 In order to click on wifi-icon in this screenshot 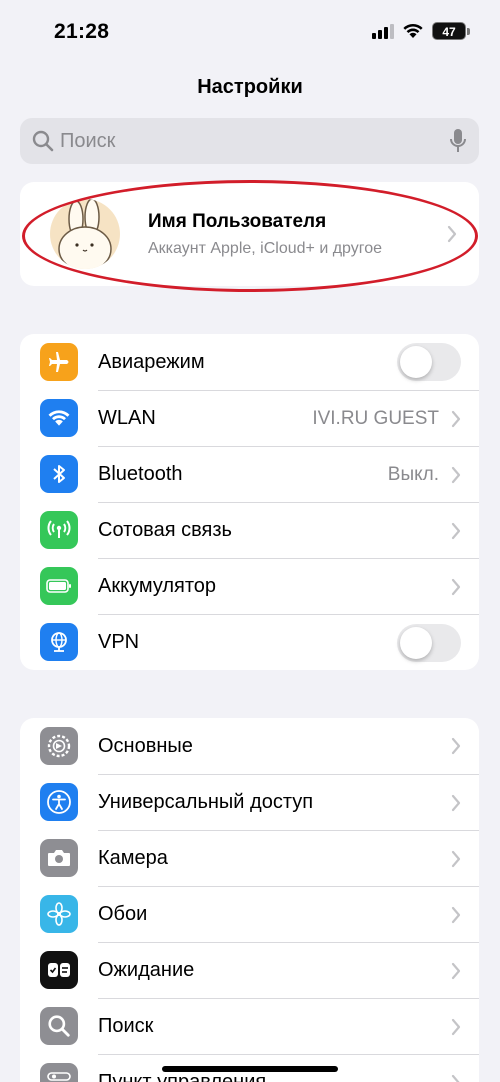, I will do `click(59, 418)`.